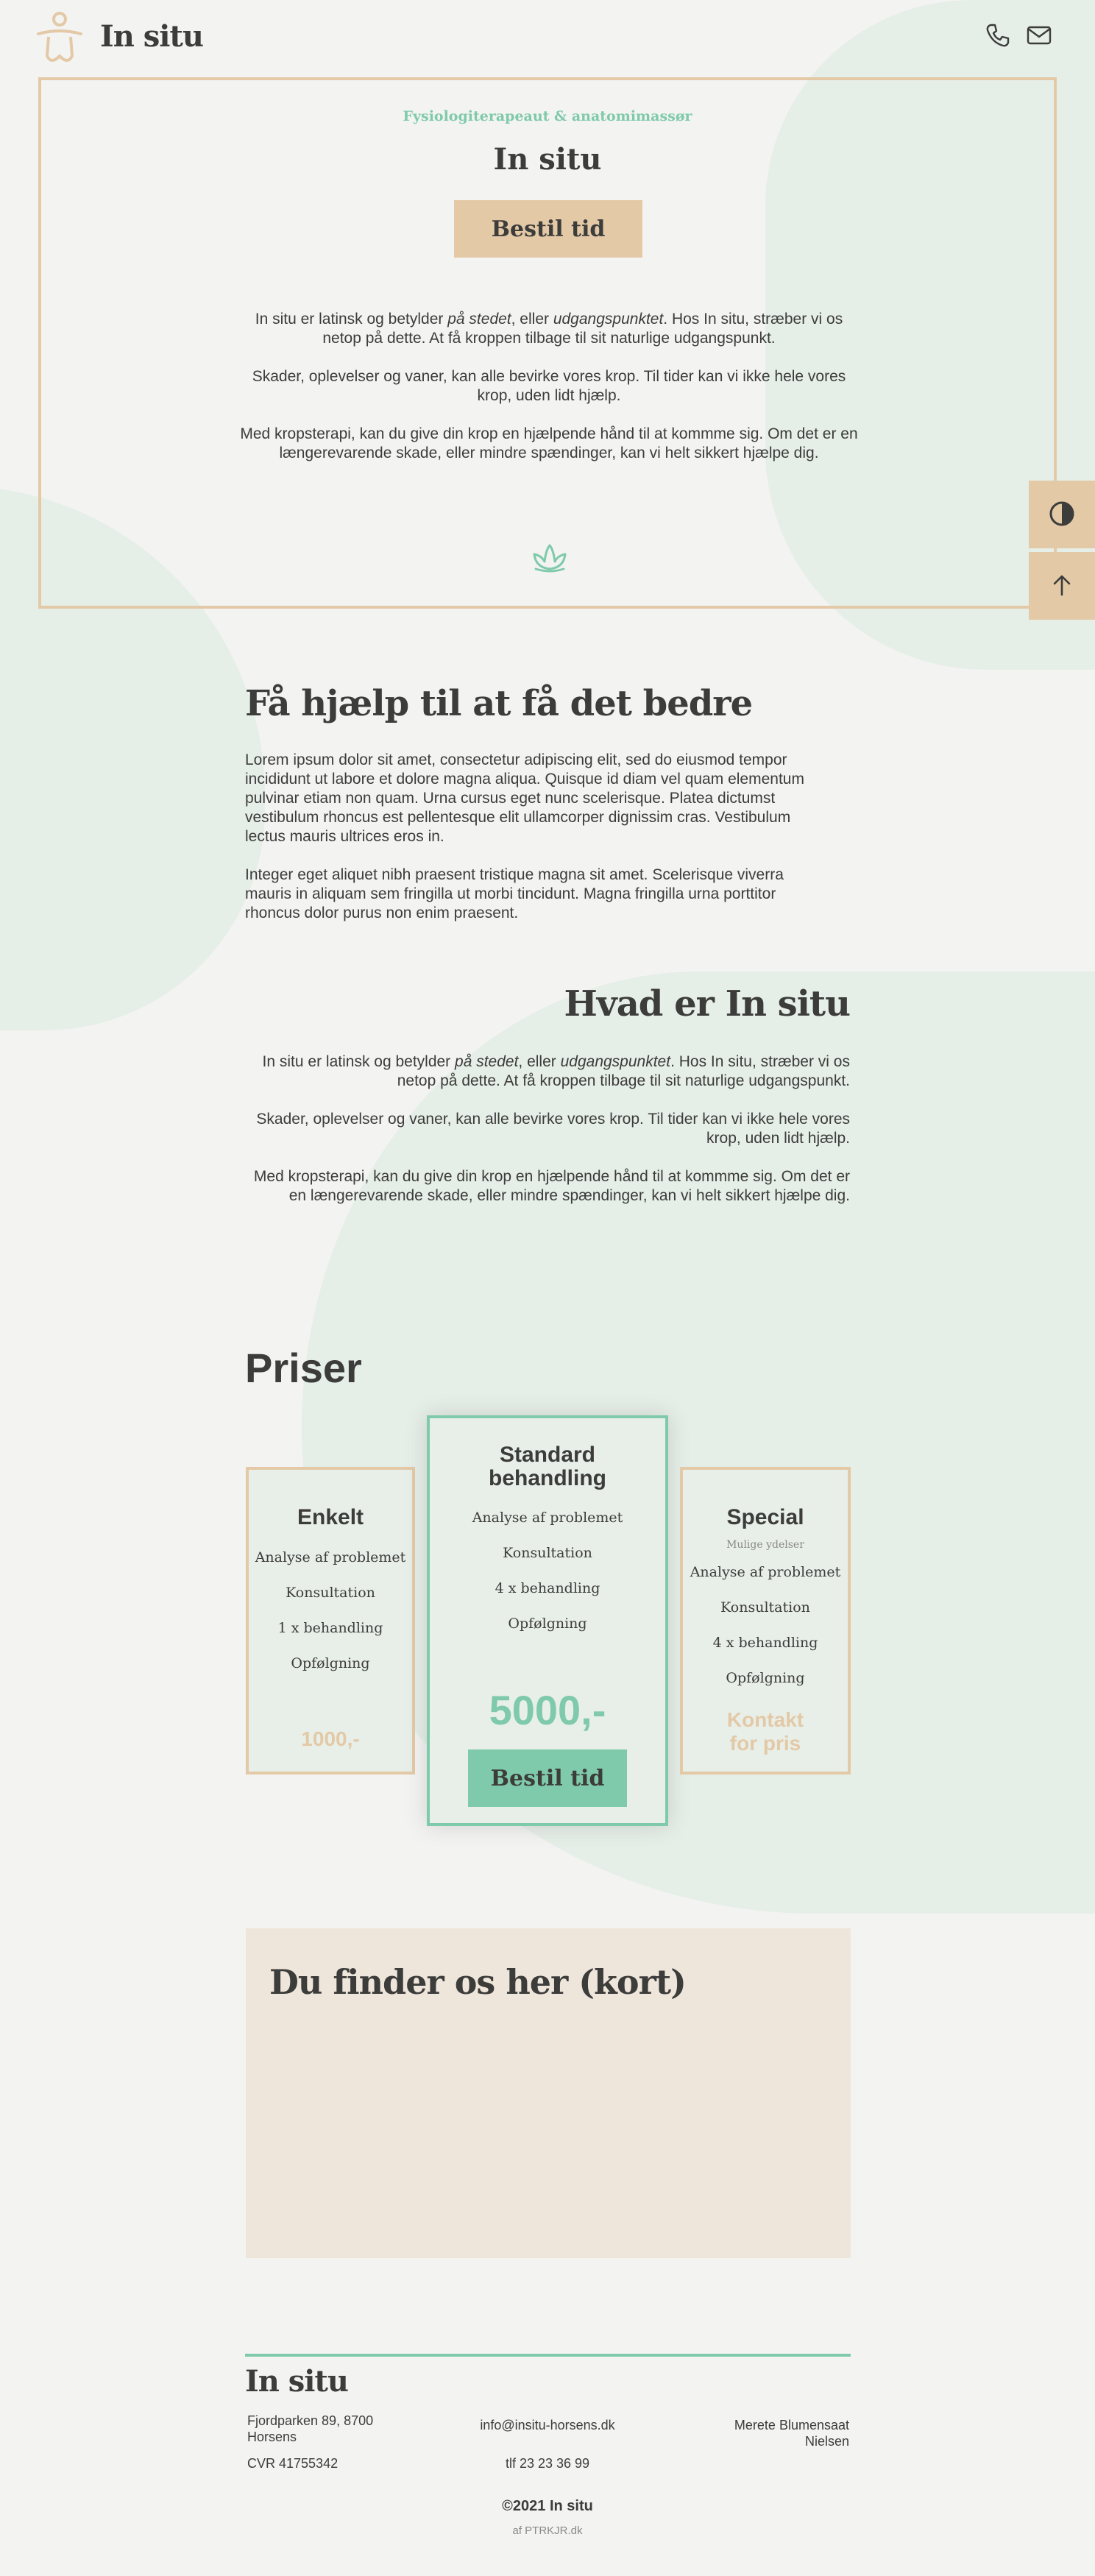 The image size is (1095, 2576). Describe the element at coordinates (59, 39) in the screenshot. I see `person-logo-icon` at that location.